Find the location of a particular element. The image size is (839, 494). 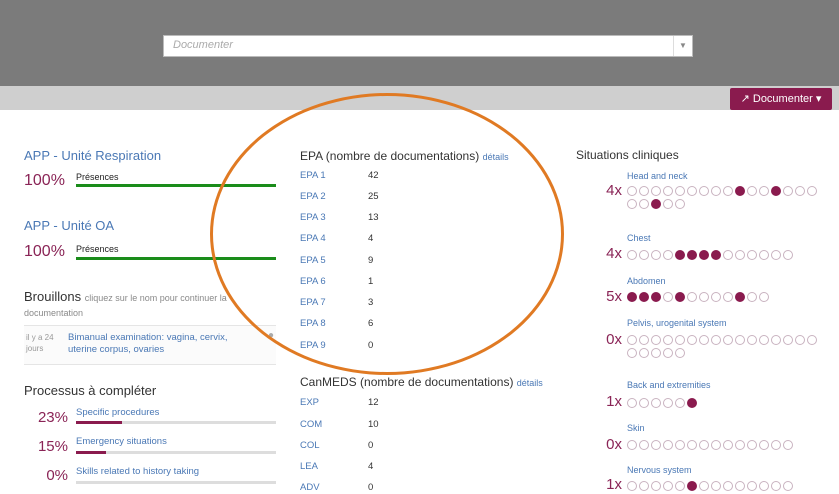

canmeds-count: 10 is located at coordinates (373, 424).